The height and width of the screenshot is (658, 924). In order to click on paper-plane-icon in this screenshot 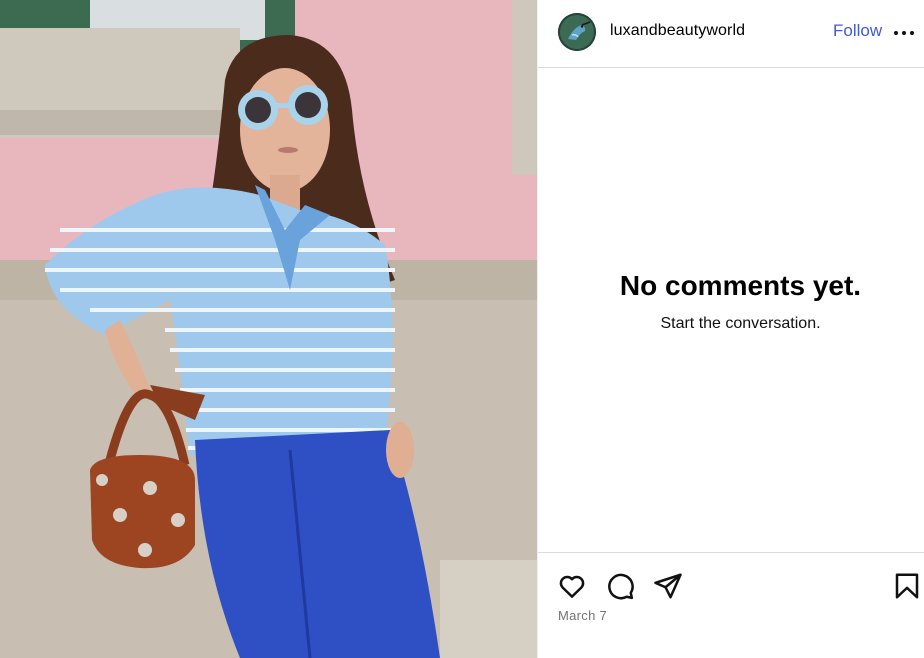, I will do `click(668, 586)`.